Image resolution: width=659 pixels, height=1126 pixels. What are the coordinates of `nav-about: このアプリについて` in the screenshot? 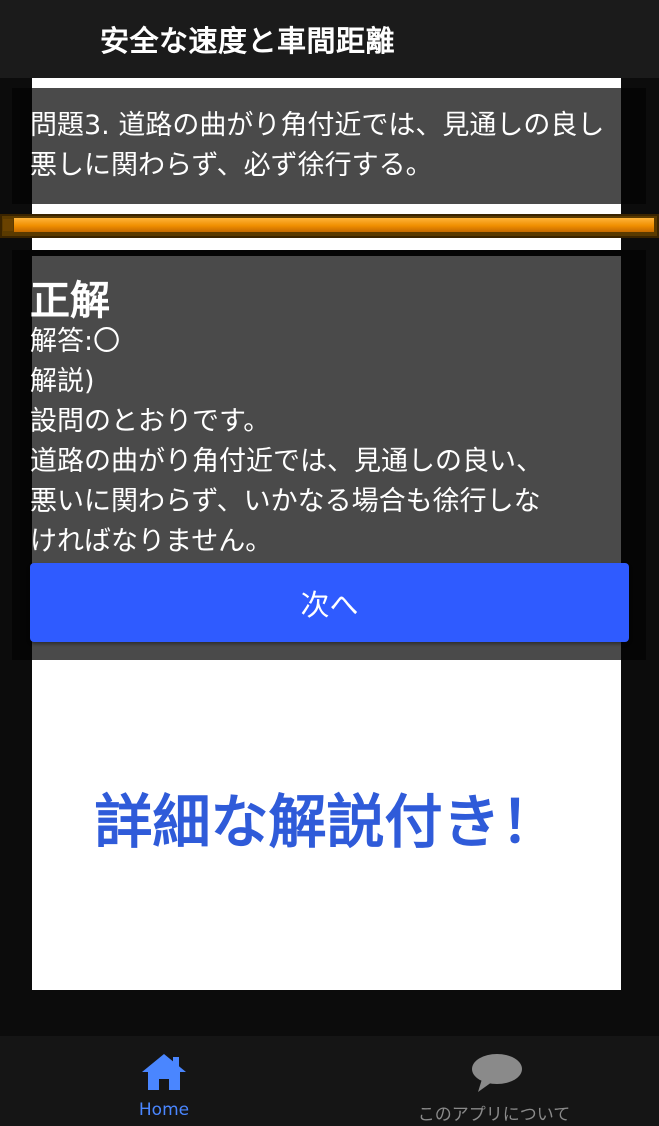 It's located at (494, 1081).